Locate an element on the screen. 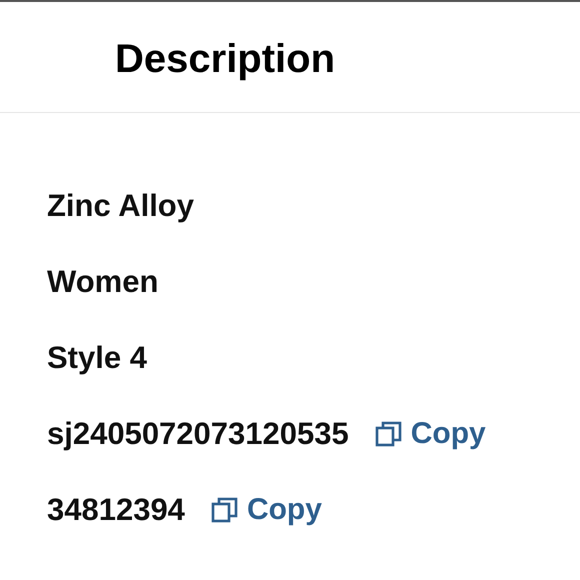  detail-text: Style 4 is located at coordinates (97, 358).